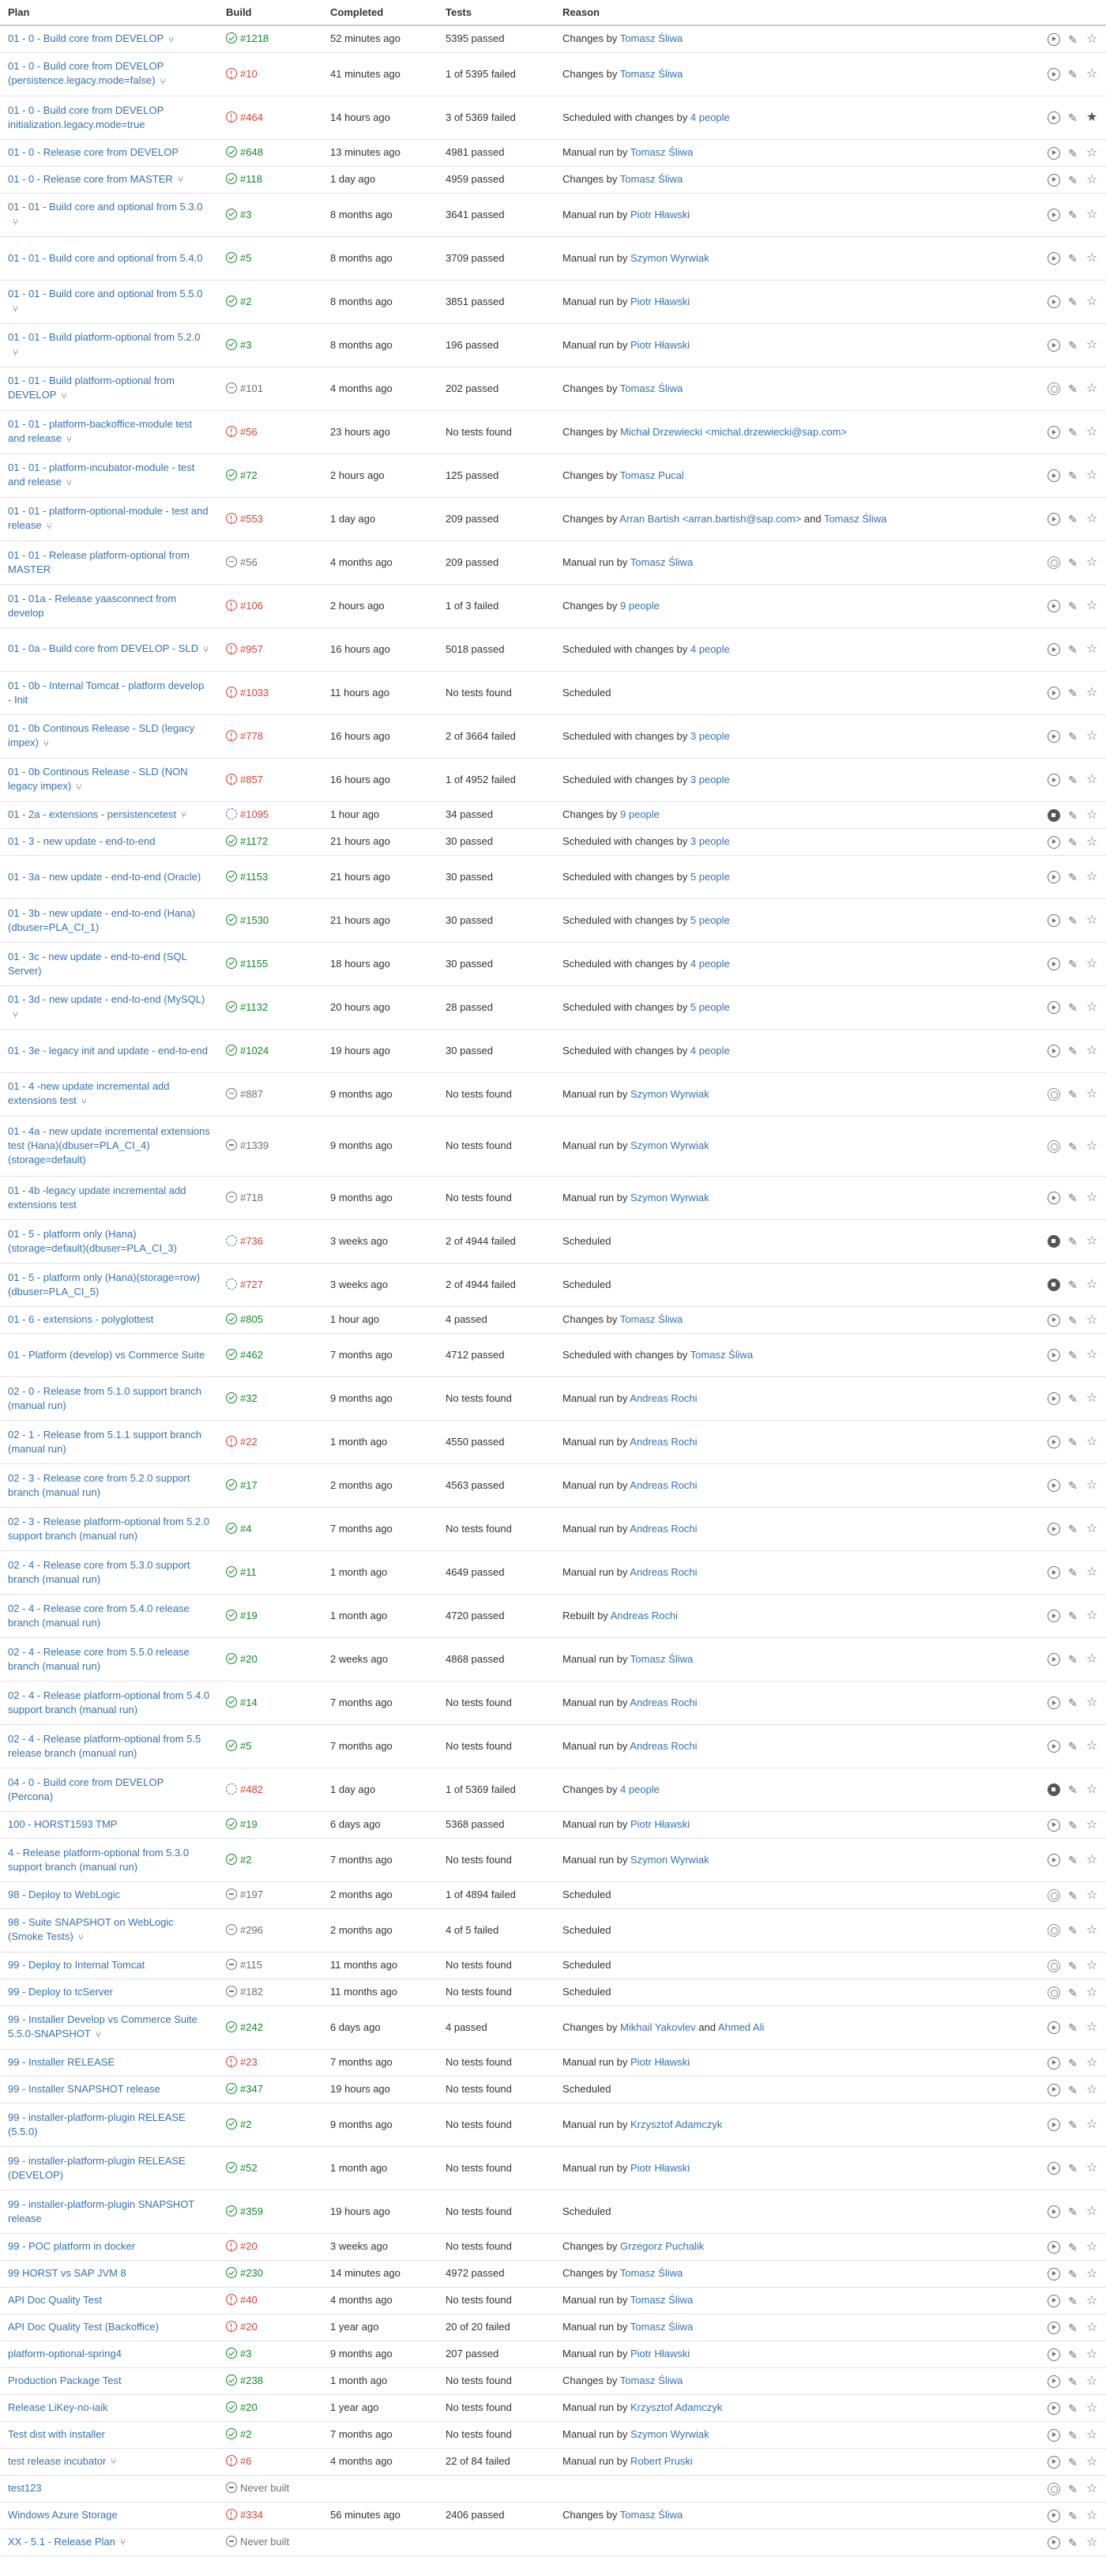  I want to click on build-number-link: #887, so click(252, 1094).